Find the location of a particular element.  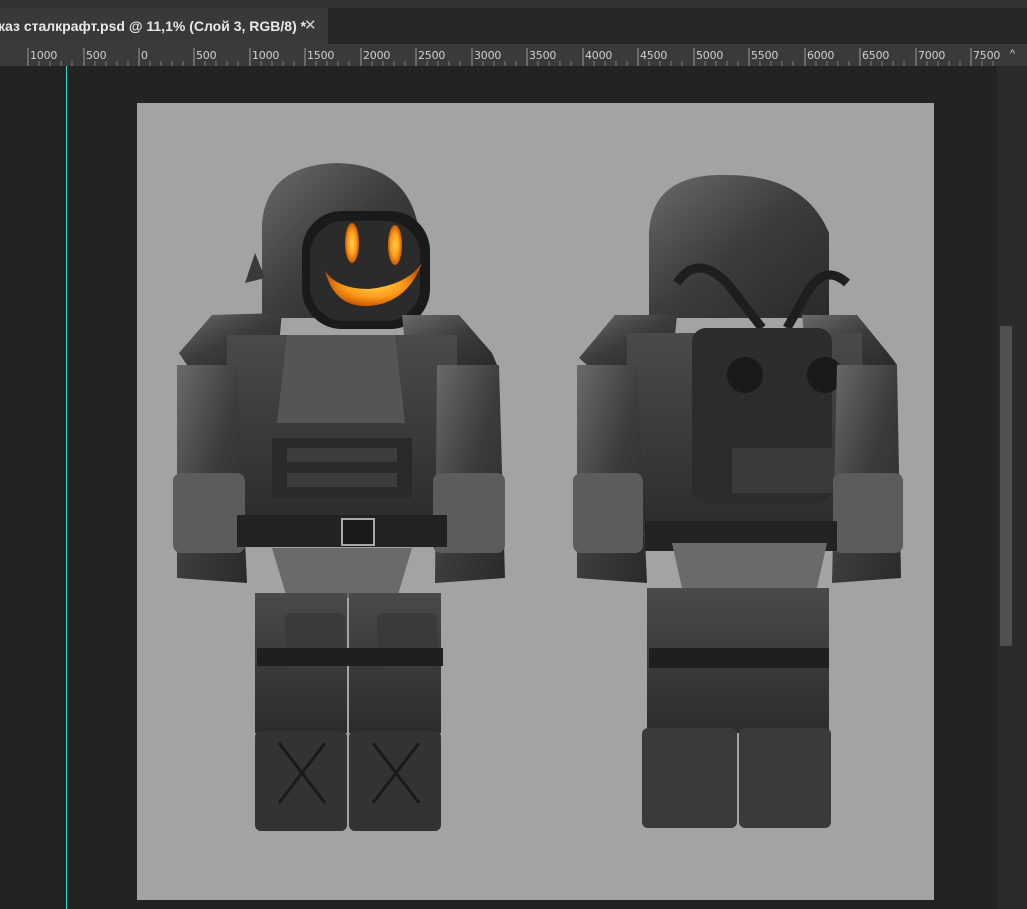

ruler-label: 3500 is located at coordinates (543, 55).